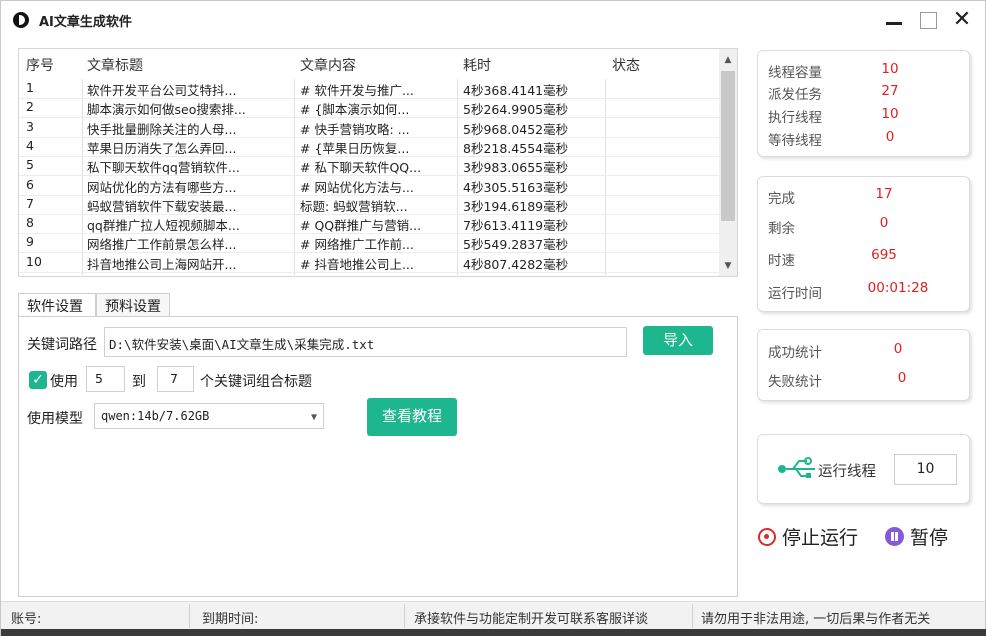 This screenshot has width=986, height=636. I want to click on maximize-button, so click(928, 20).